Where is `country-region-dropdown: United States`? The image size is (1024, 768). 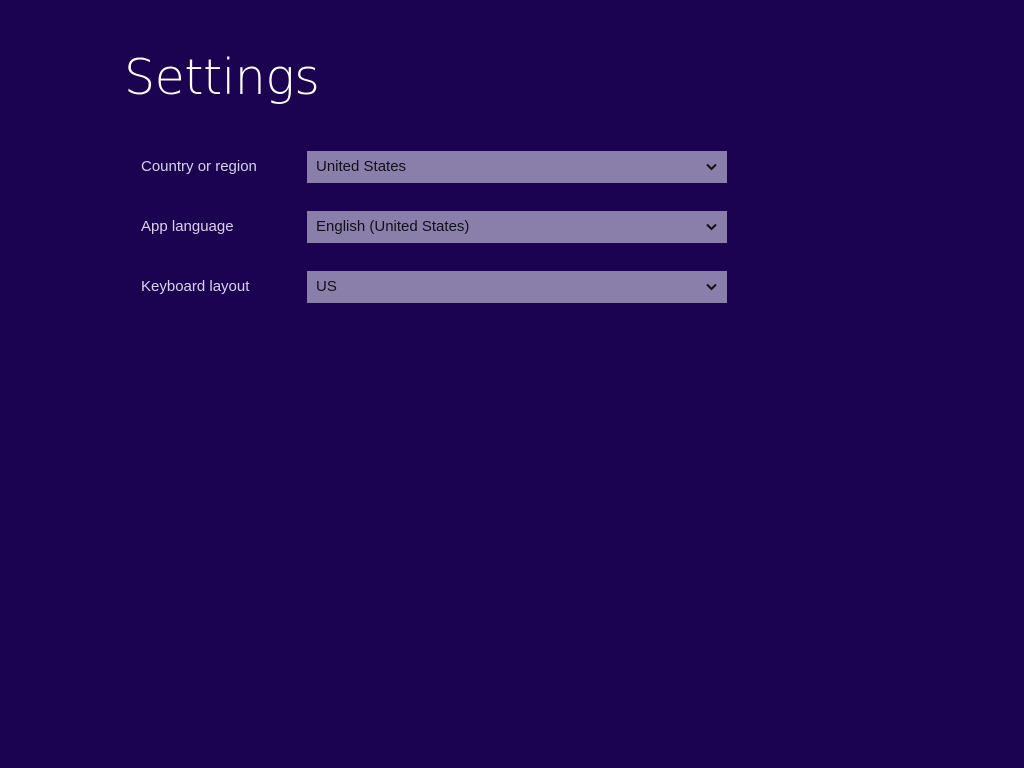
country-region-dropdown: United States is located at coordinates (517, 167).